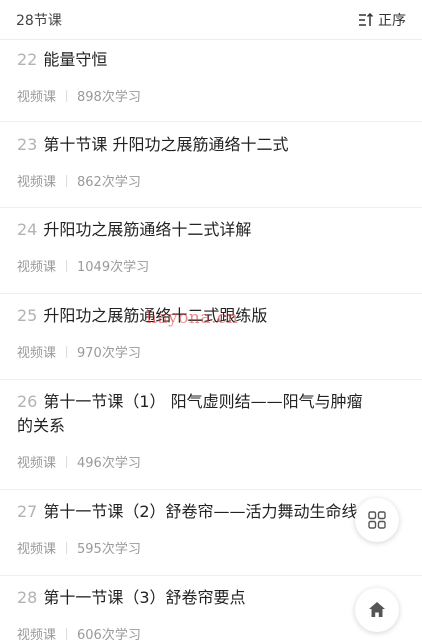 The image size is (422, 640). I want to click on lesson-title-text: 能量守恒, so click(75, 59).